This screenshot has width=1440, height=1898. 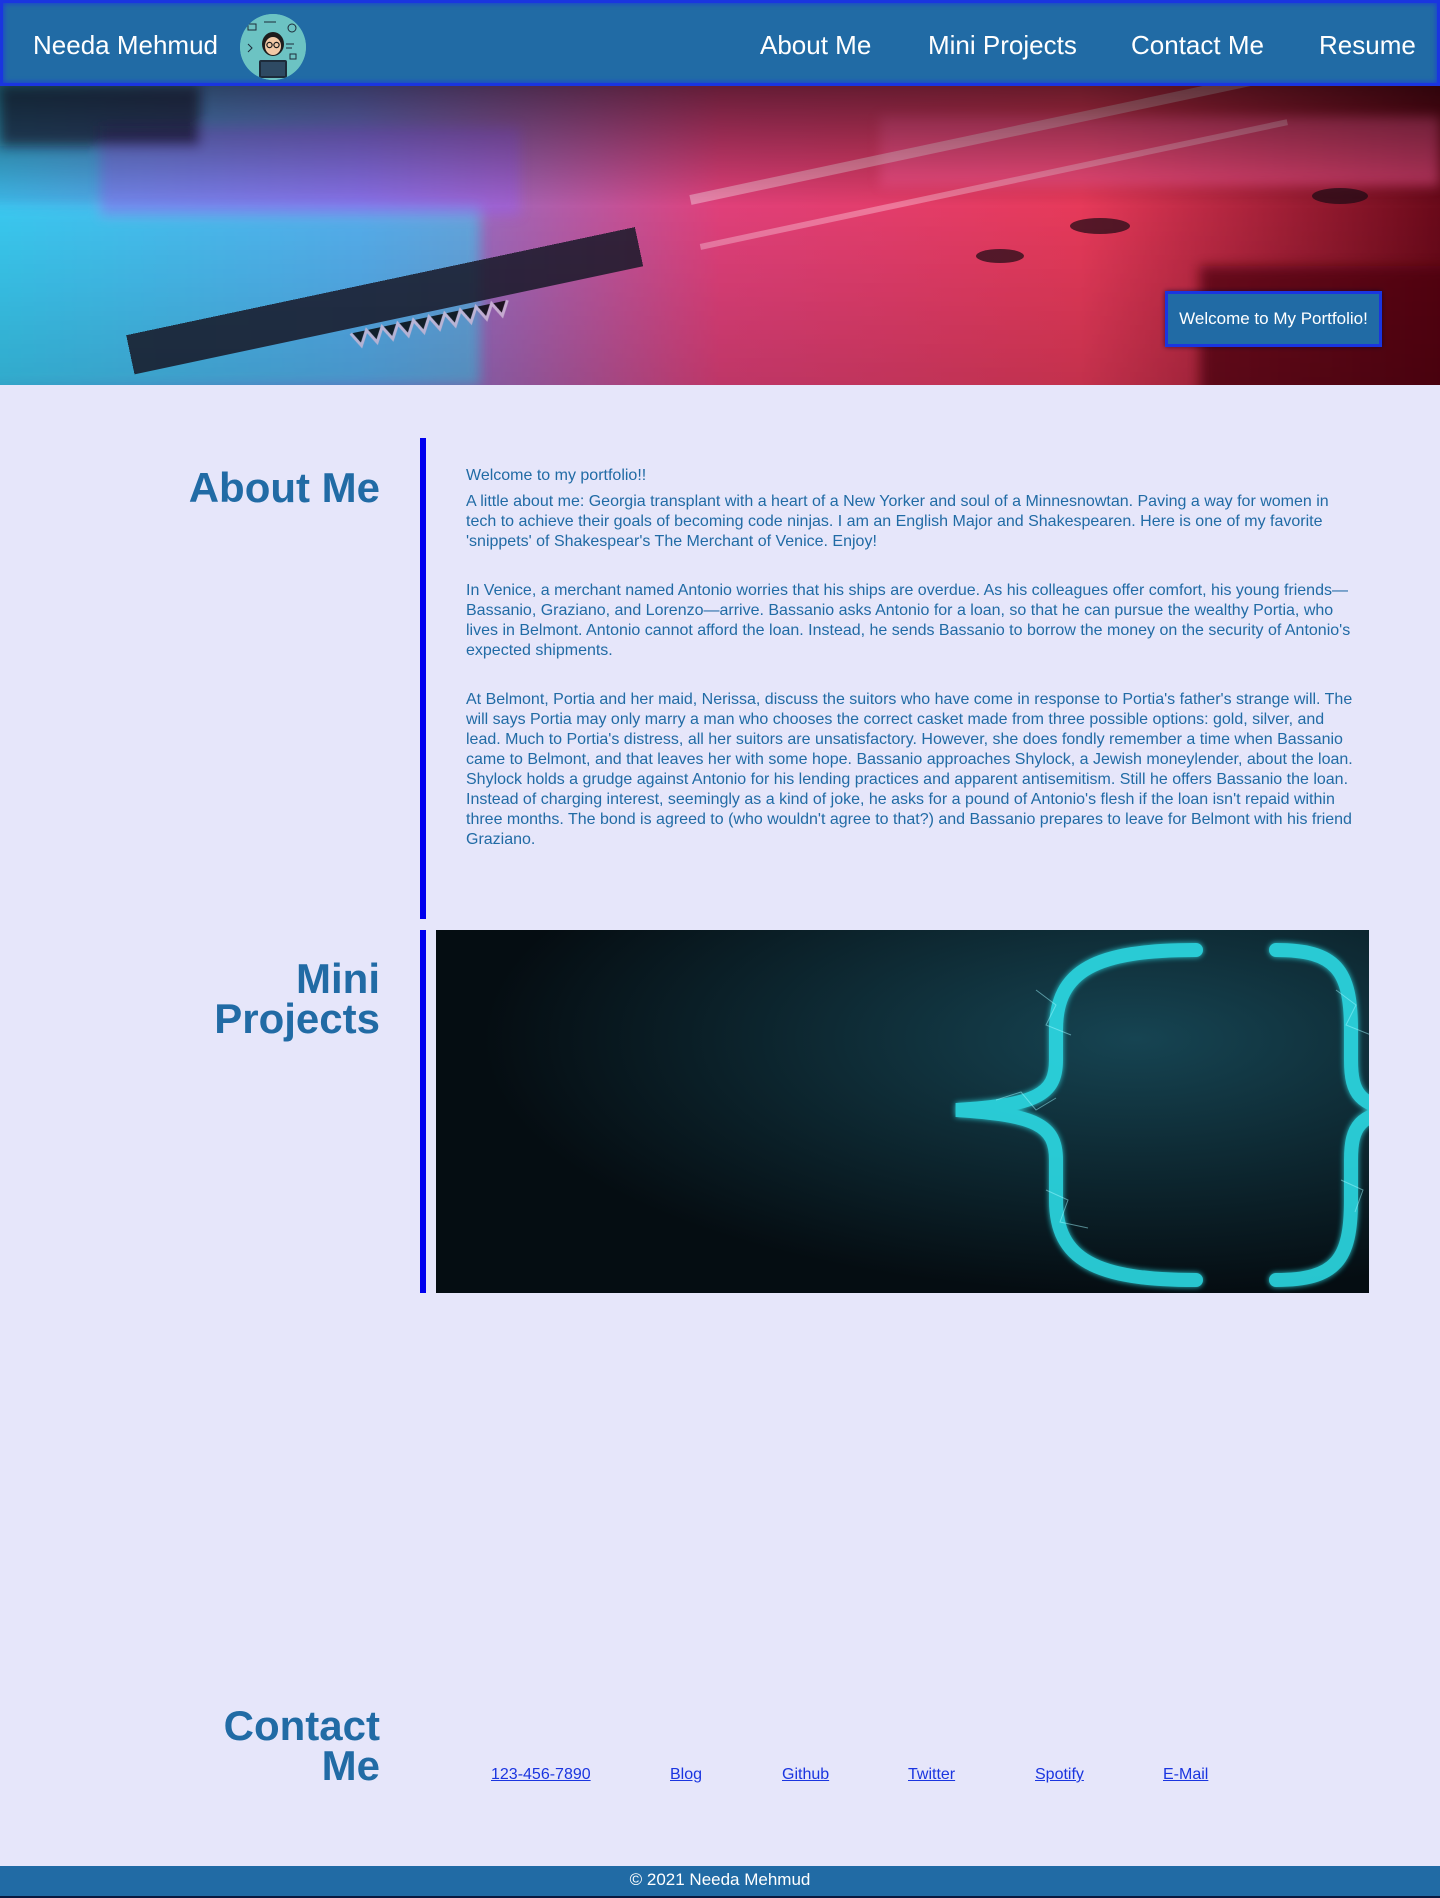 I want to click on projects-title: Mini Projects, so click(x=297, y=998).